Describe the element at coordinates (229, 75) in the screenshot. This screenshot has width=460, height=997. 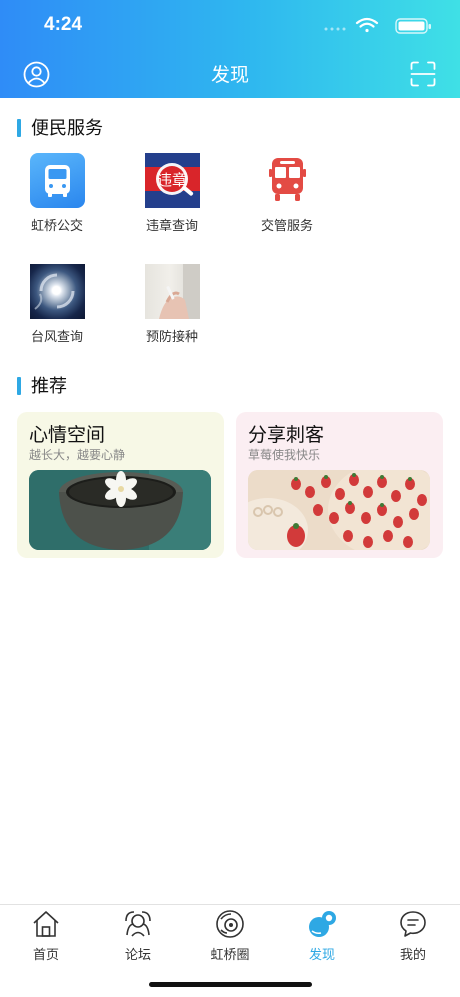
I see `page-title: 发现` at that location.